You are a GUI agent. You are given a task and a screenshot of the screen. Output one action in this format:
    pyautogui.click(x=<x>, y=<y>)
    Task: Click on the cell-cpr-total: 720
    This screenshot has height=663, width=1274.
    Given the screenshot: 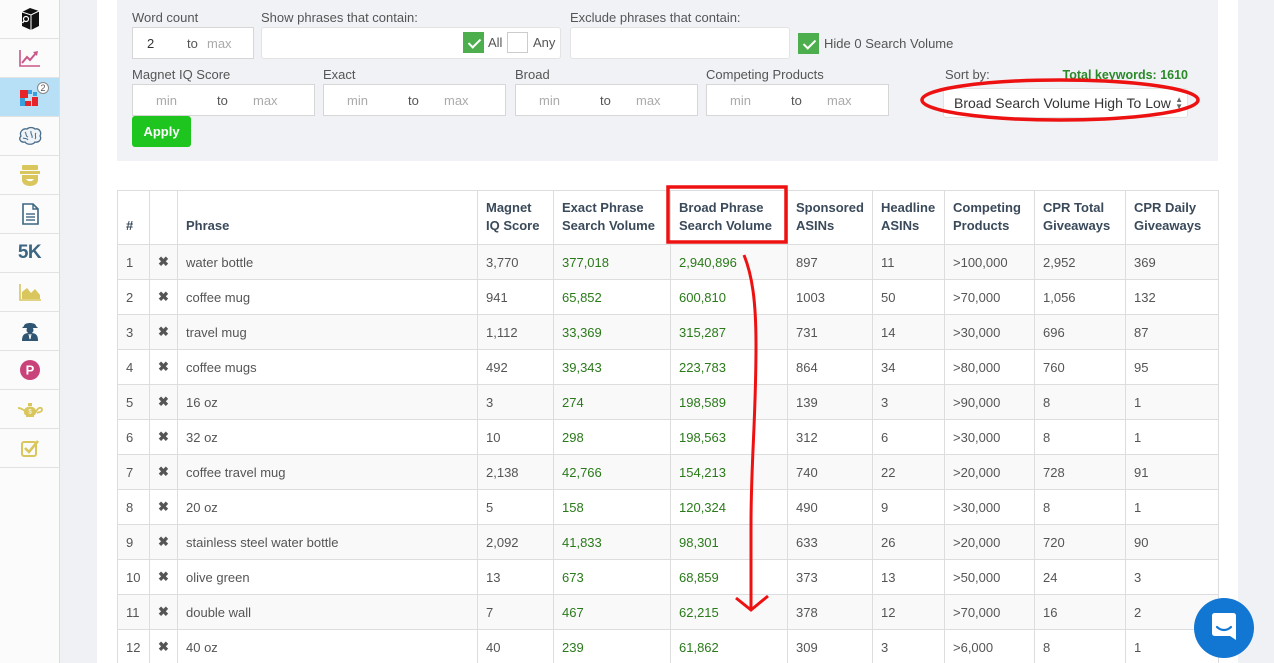 What is the action you would take?
    pyautogui.click(x=1080, y=542)
    